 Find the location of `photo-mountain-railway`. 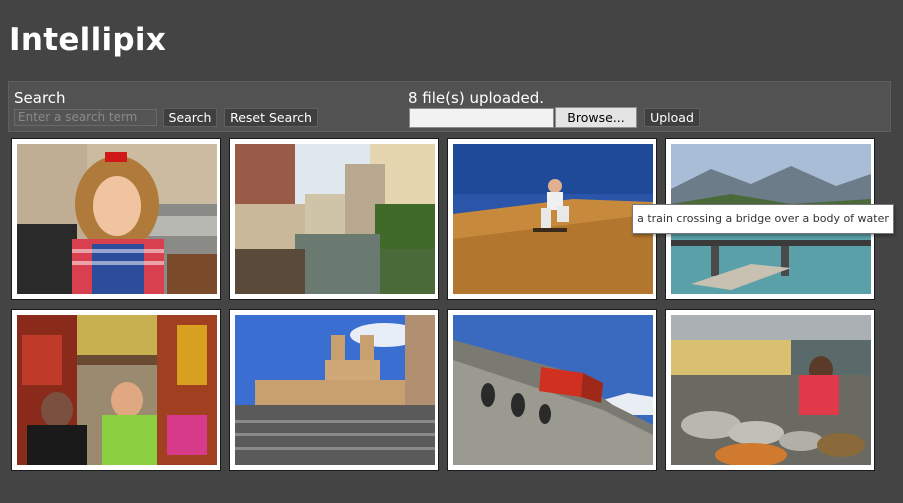

photo-mountain-railway is located at coordinates (553, 390).